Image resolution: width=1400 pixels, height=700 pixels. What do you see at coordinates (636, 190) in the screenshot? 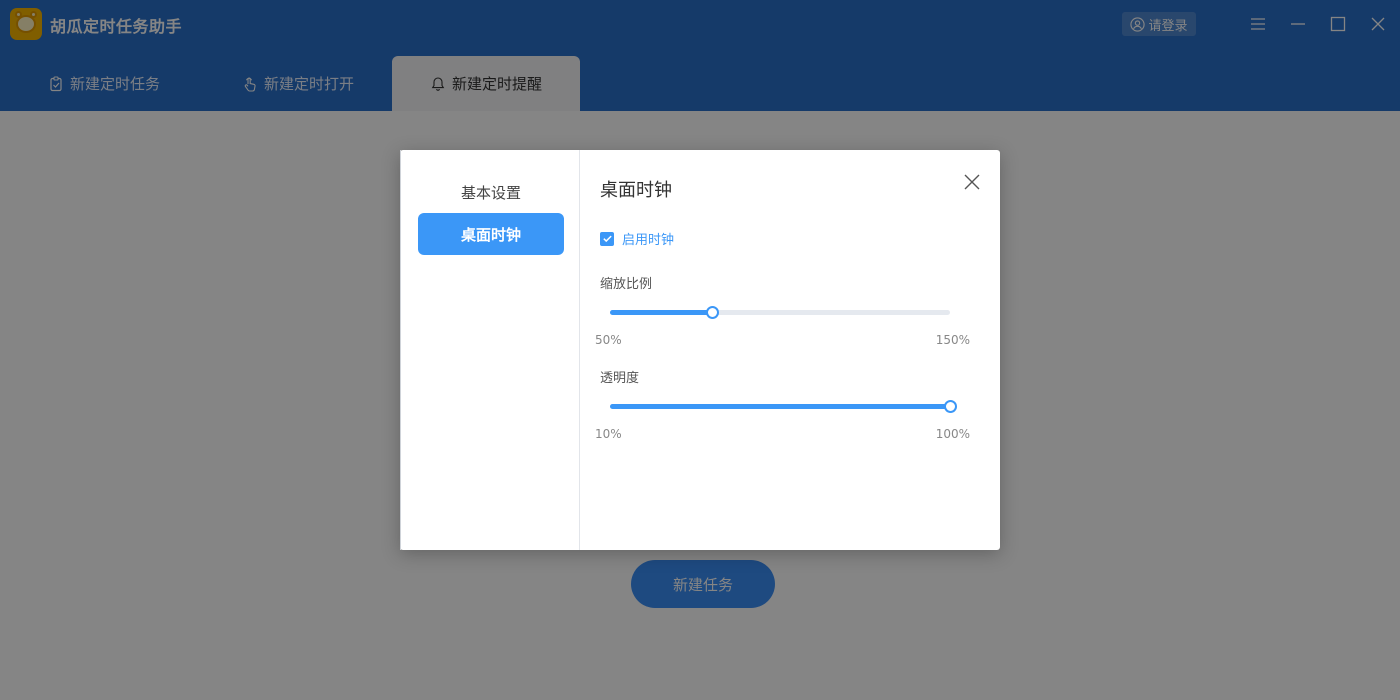
I see `dialog-title: 桌面时钟` at bounding box center [636, 190].